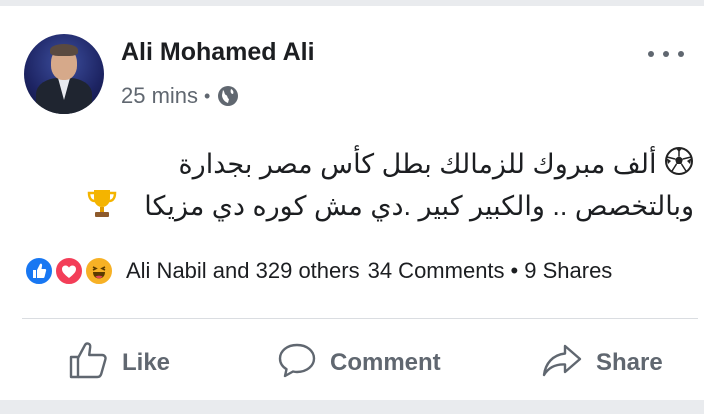 Image resolution: width=704 pixels, height=414 pixels. I want to click on comment-label: Comment, so click(385, 362).